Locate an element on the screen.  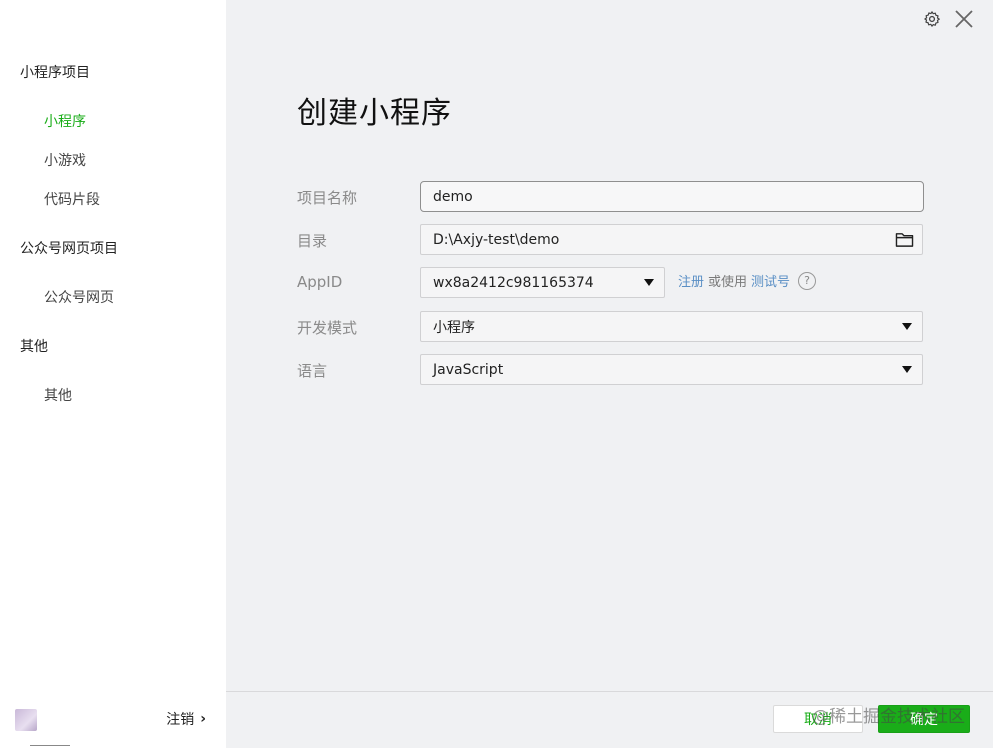
directory-row: 目录 D:\Axjy-test\demo is located at coordinates (610, 239).